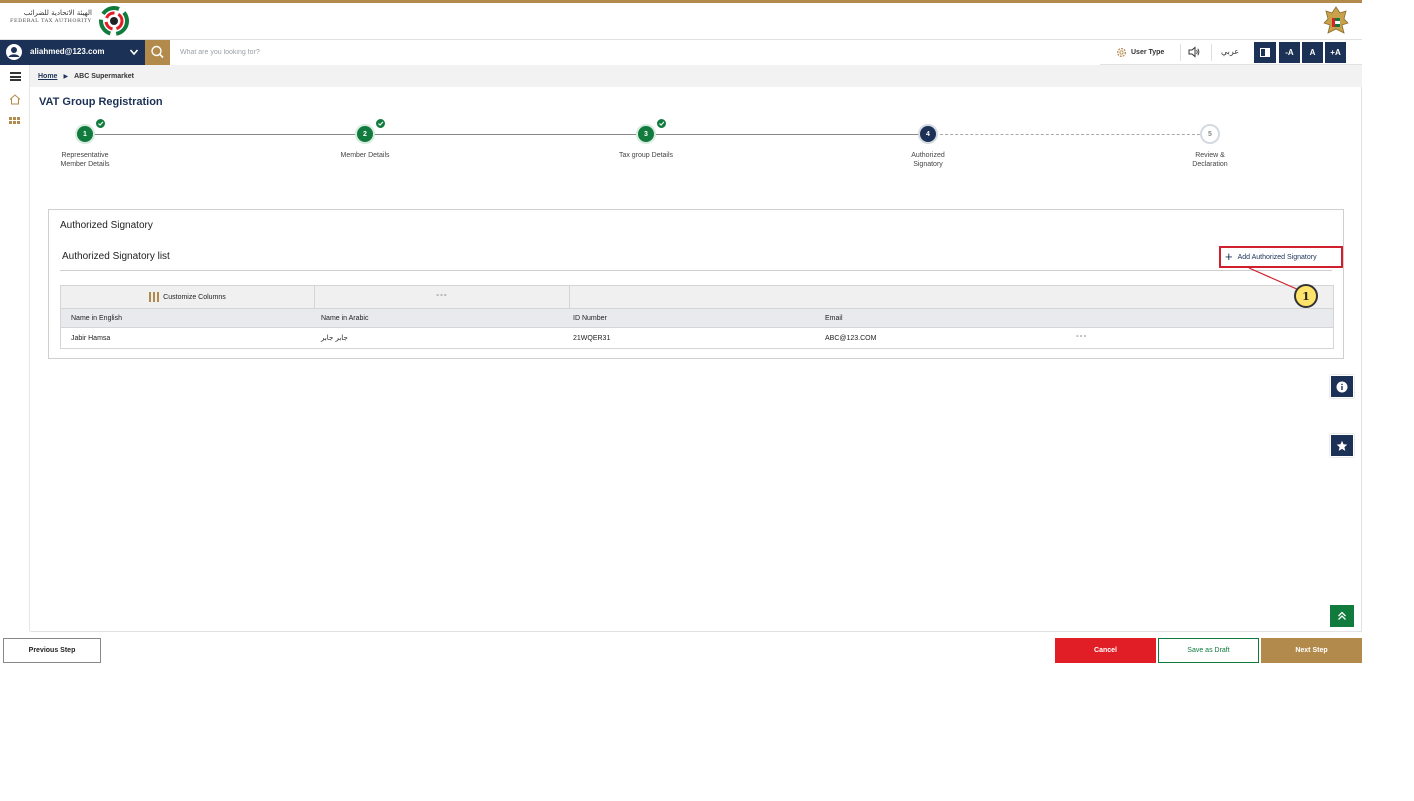 The image size is (1414, 801). I want to click on column-header: Name in English, so click(96, 318).